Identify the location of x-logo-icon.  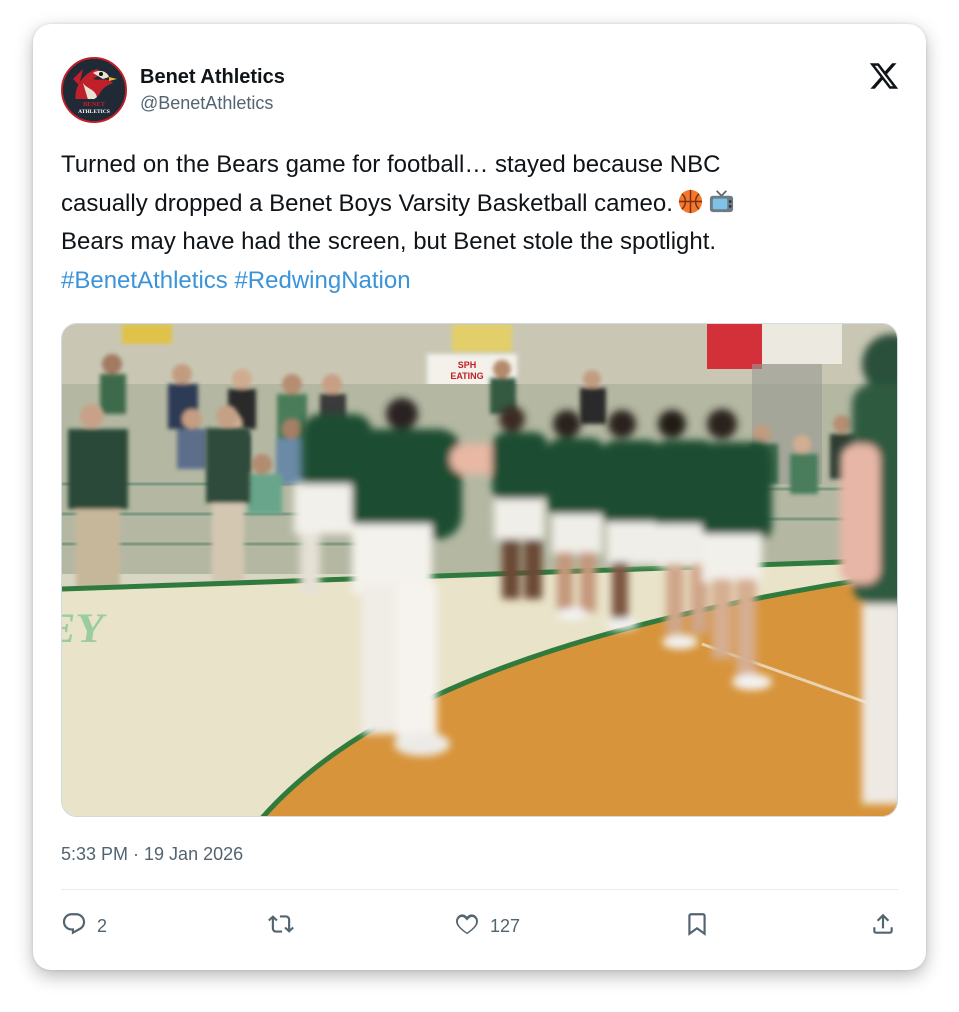
(884, 76).